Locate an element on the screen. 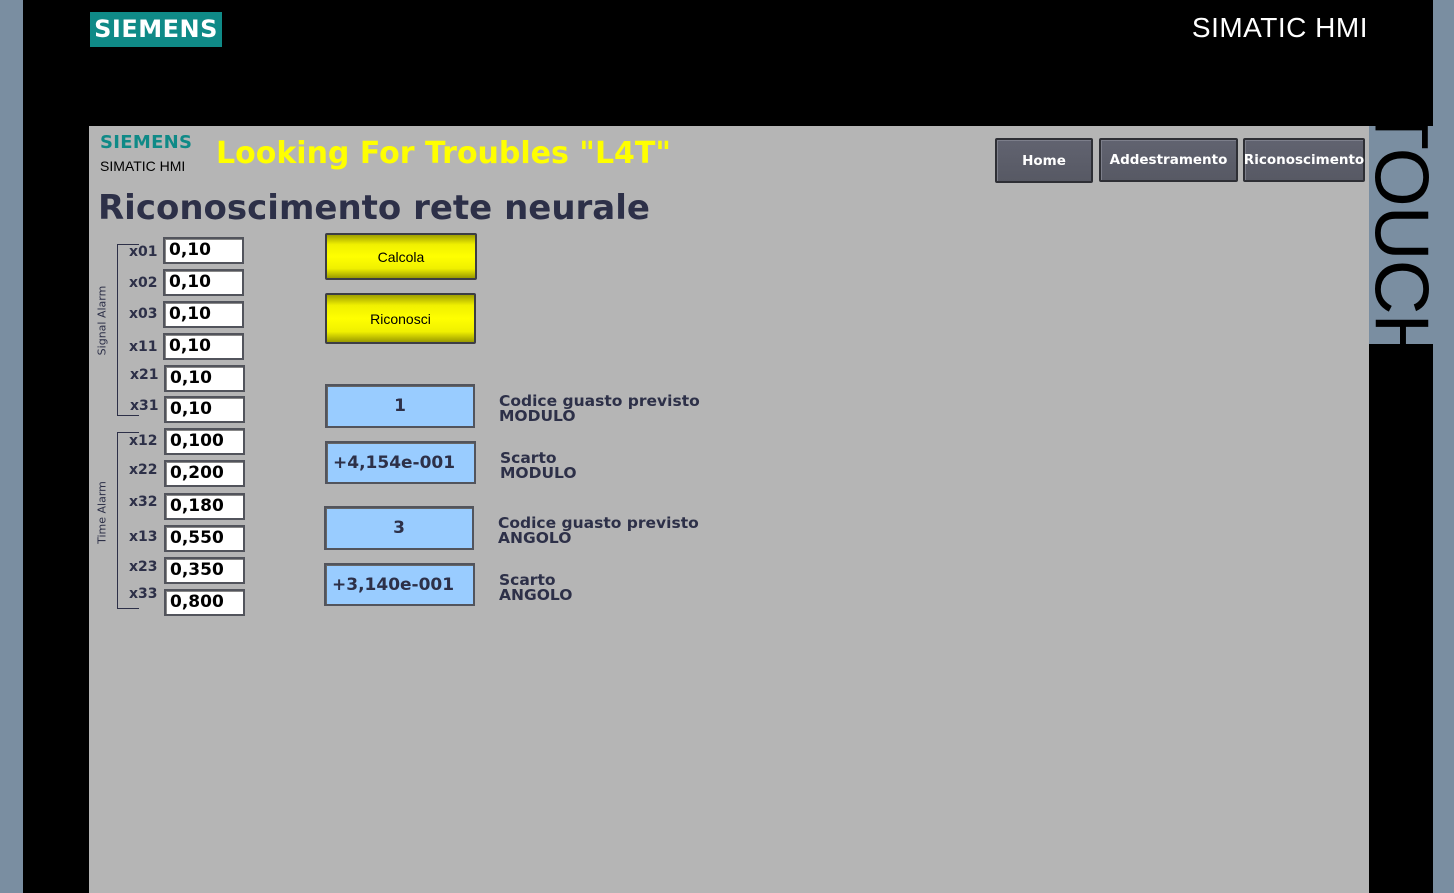 This screenshot has width=1454, height=893. output-codice-modulo: 1 is located at coordinates (400, 406).